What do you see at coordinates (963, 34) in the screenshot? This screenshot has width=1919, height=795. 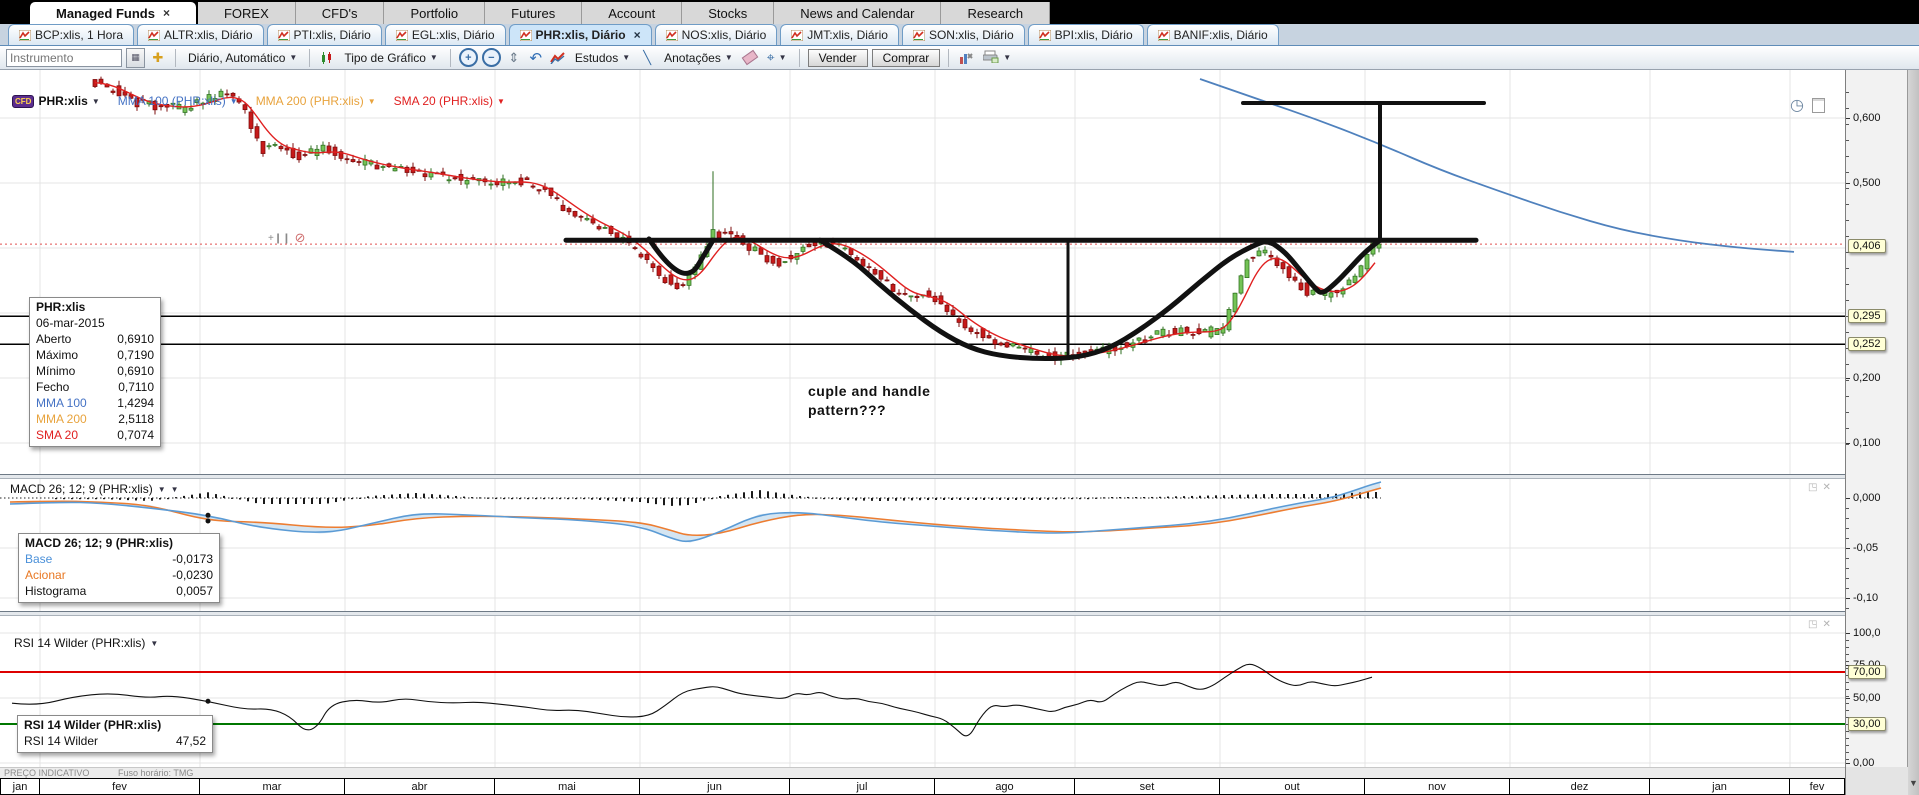 I see `chart-tab-son-xlis-di-rio: SON:xlis, Diário` at bounding box center [963, 34].